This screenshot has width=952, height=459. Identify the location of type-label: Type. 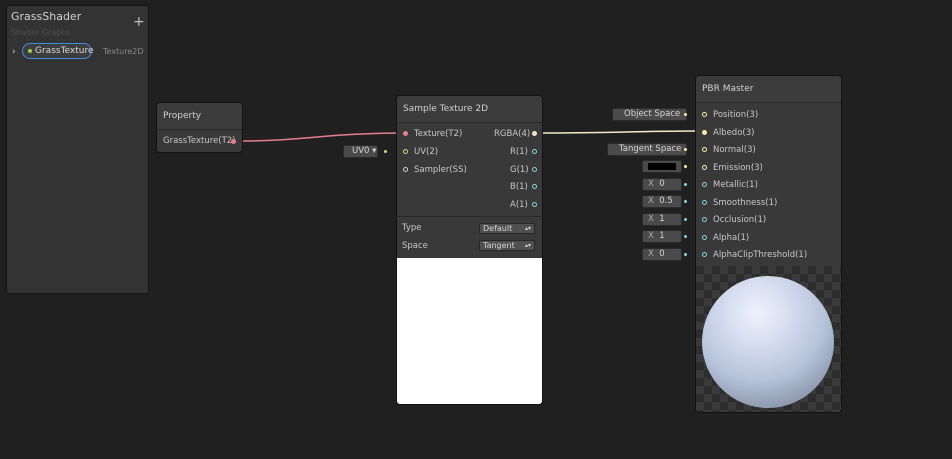
(412, 228).